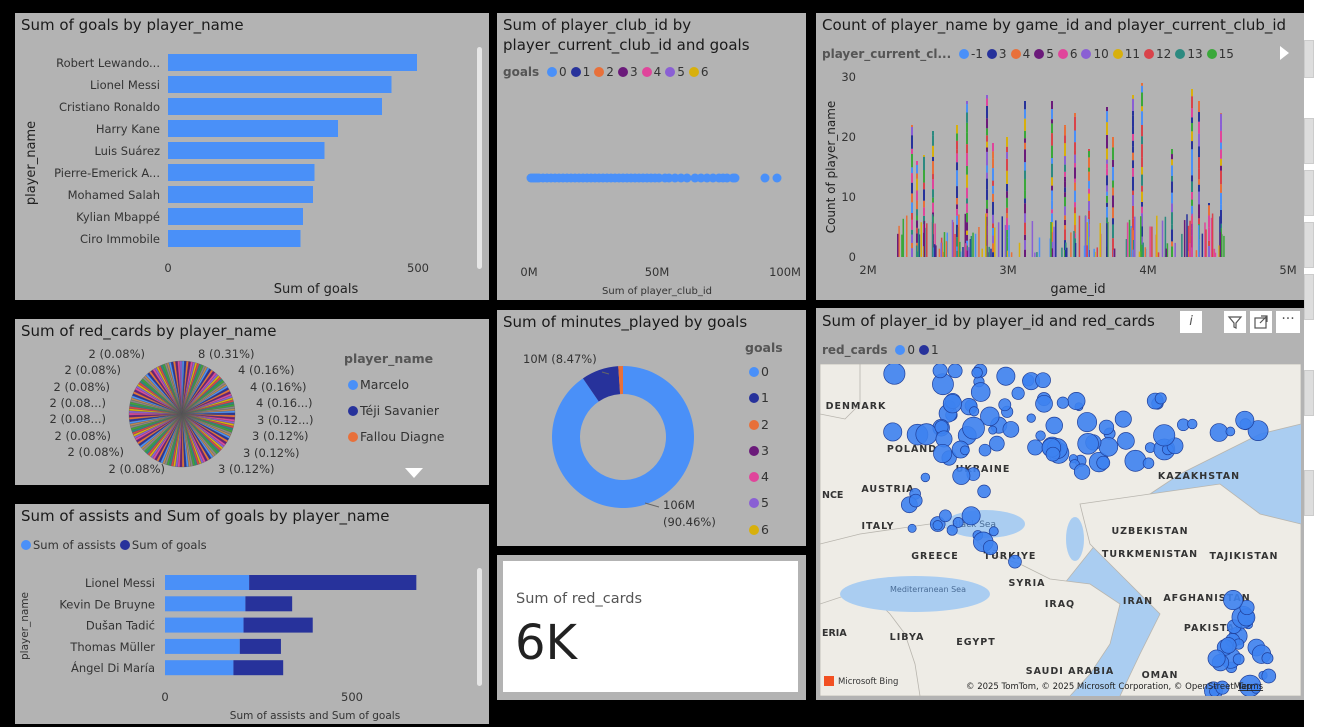  I want to click on donut-legend-marker, so click(754, 529).